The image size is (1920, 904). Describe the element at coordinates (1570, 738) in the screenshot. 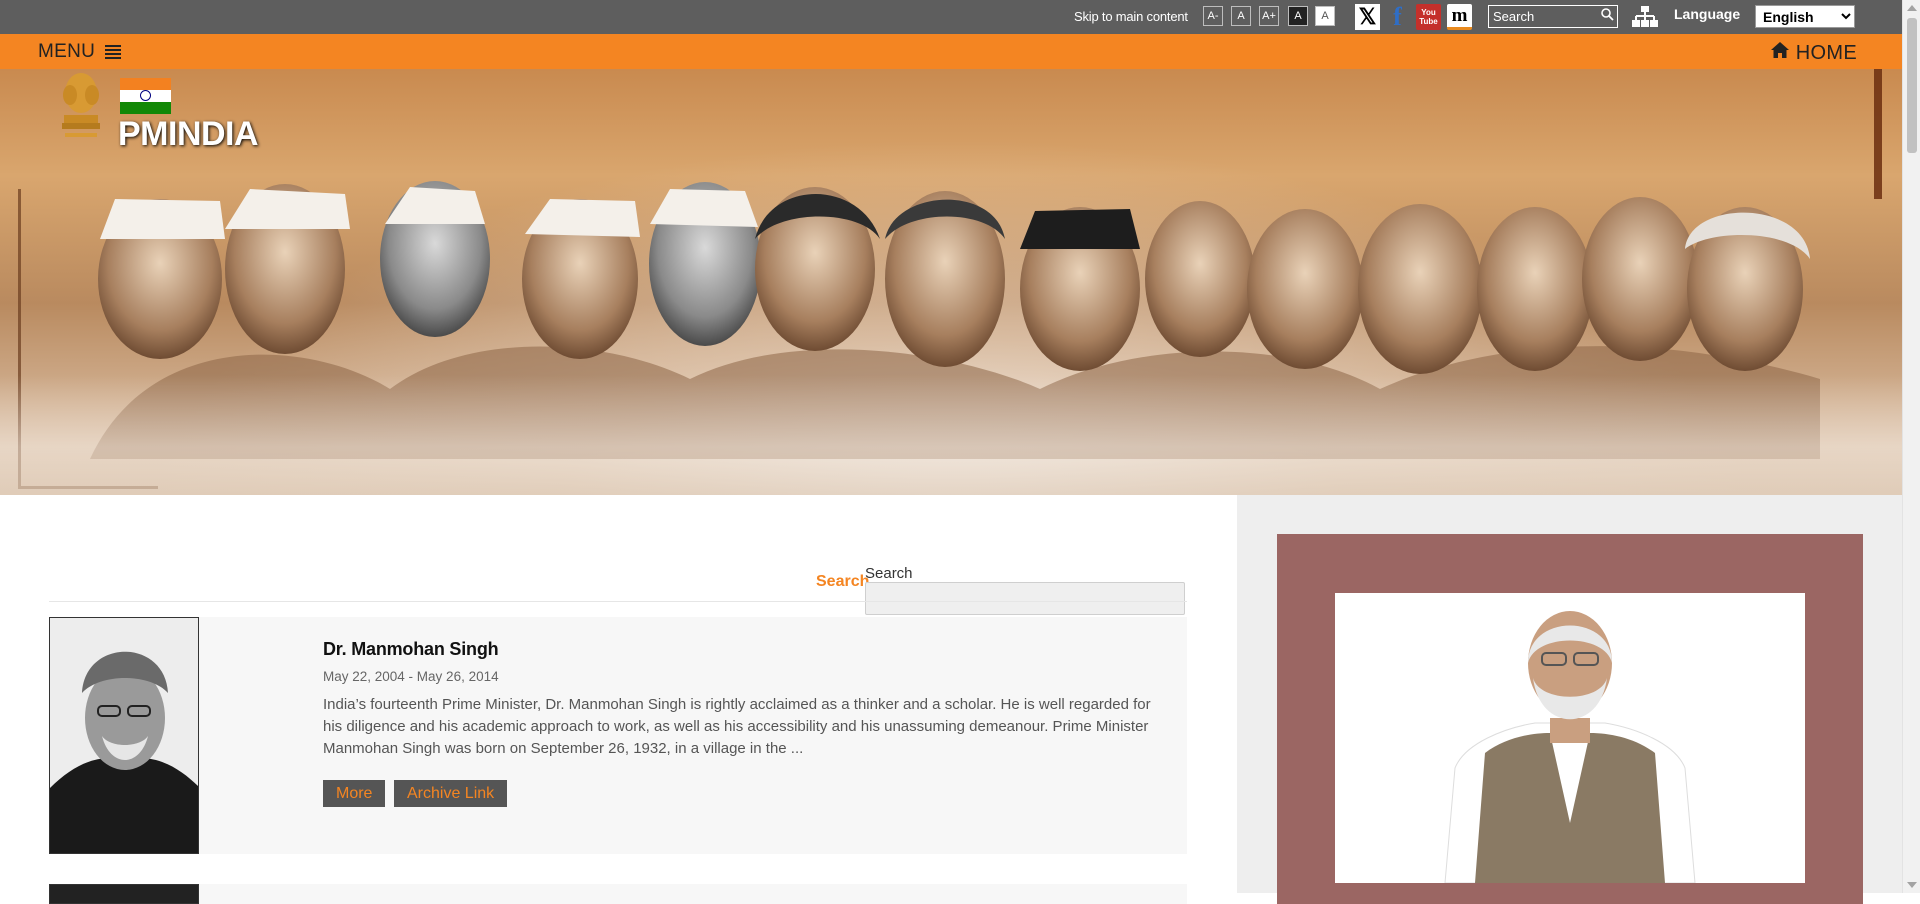

I see `current-pm-photo` at that location.